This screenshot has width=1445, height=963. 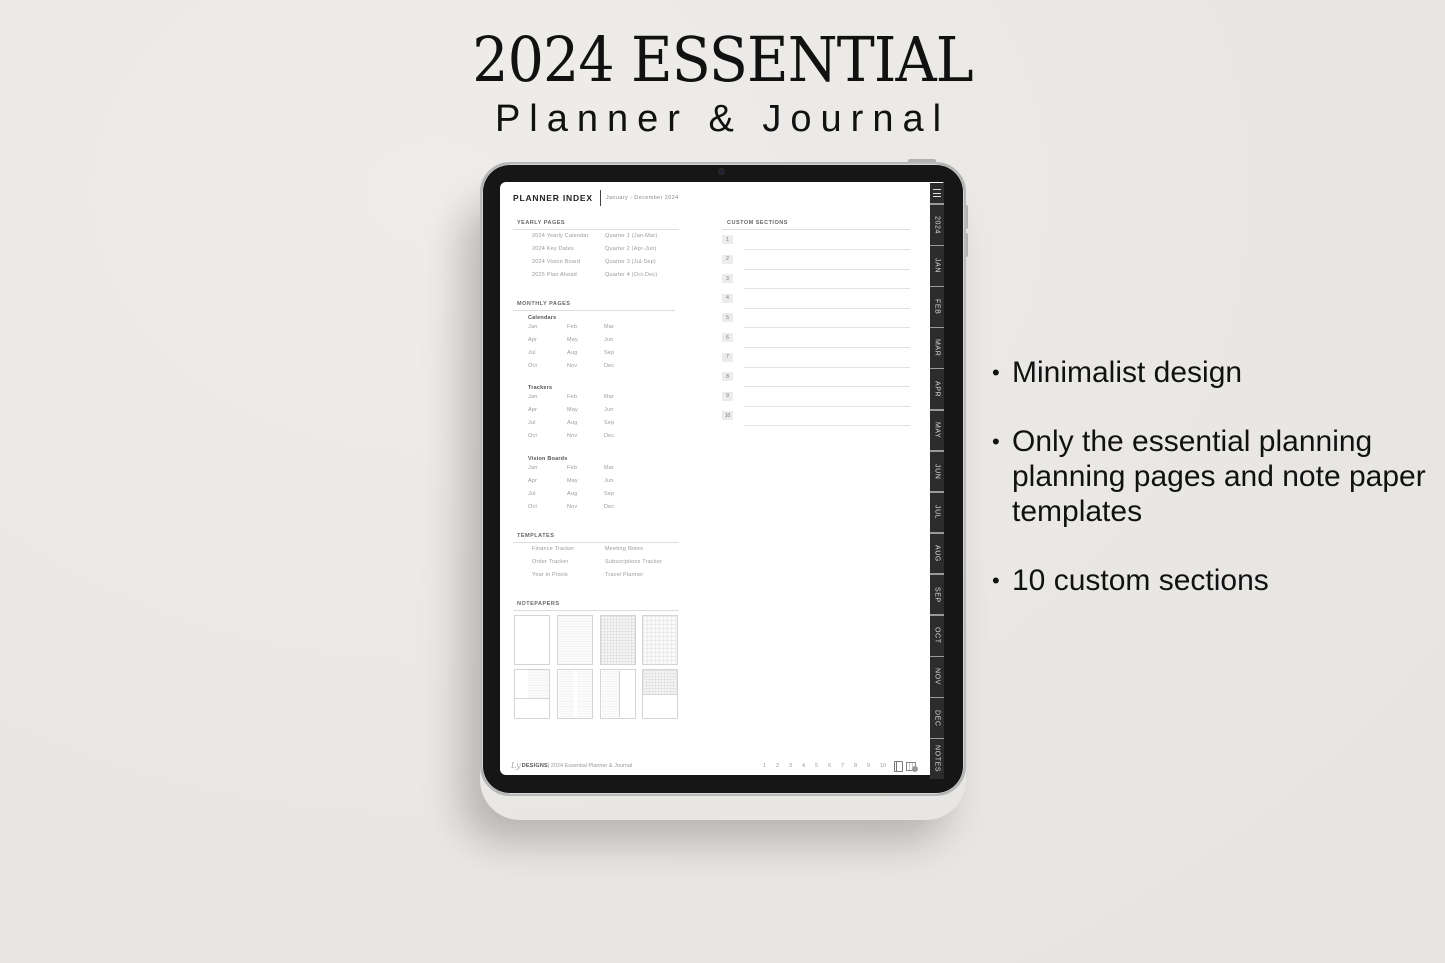 I want to click on notepaper-thumbnail-lined, so click(x=575, y=640).